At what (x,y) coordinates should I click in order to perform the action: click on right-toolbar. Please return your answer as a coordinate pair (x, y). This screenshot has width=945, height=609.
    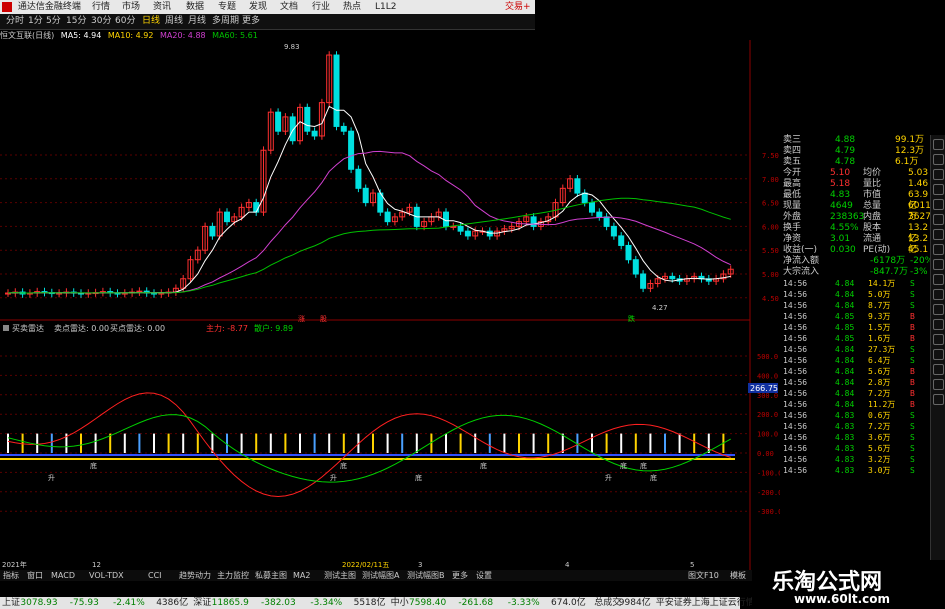
    Looking at the image, I should click on (937, 350).